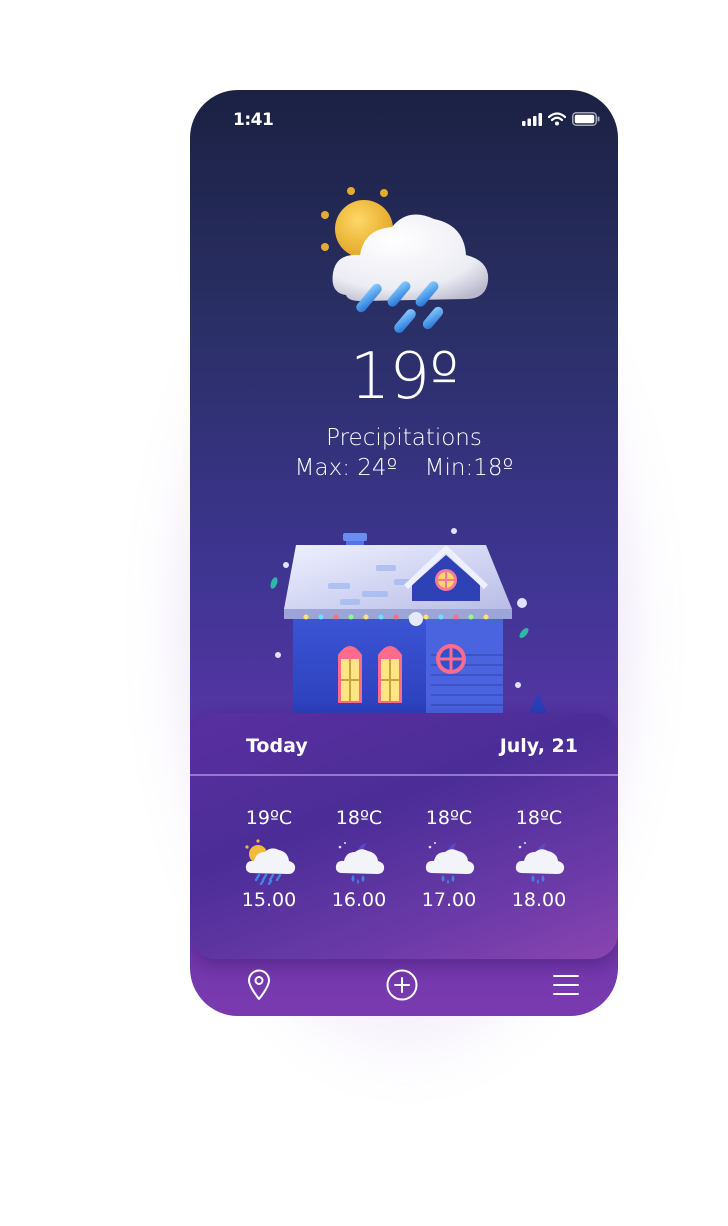 This screenshot has width=728, height=1226. I want to click on forecast-item: 18ºC 16.00, so click(359, 861).